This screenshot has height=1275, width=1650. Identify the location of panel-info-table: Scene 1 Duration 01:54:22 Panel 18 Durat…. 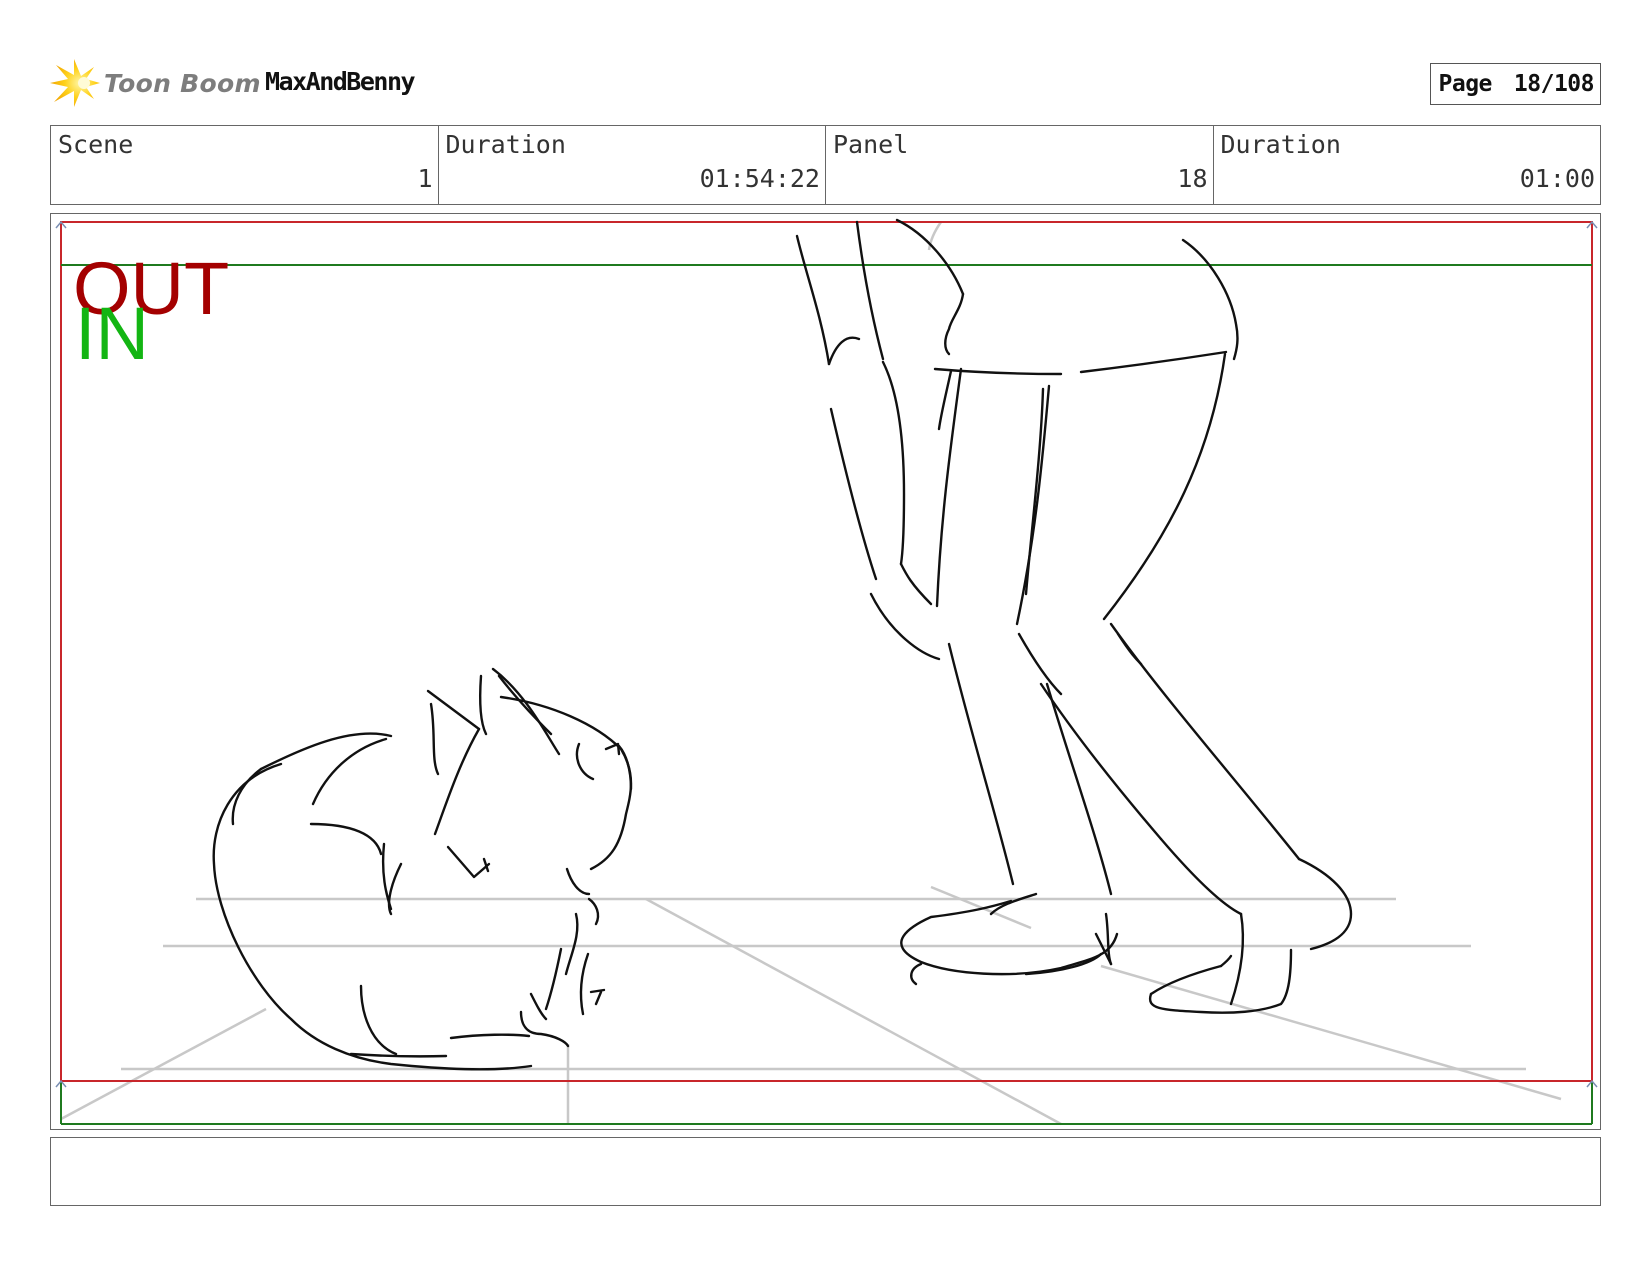
(825, 165).